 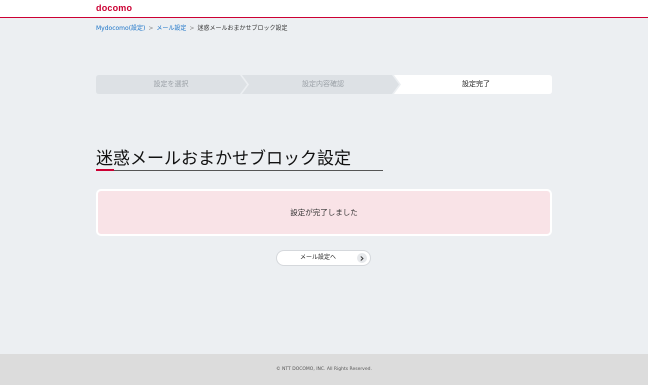 What do you see at coordinates (105, 170) in the screenshot?
I see `title-accent-bar` at bounding box center [105, 170].